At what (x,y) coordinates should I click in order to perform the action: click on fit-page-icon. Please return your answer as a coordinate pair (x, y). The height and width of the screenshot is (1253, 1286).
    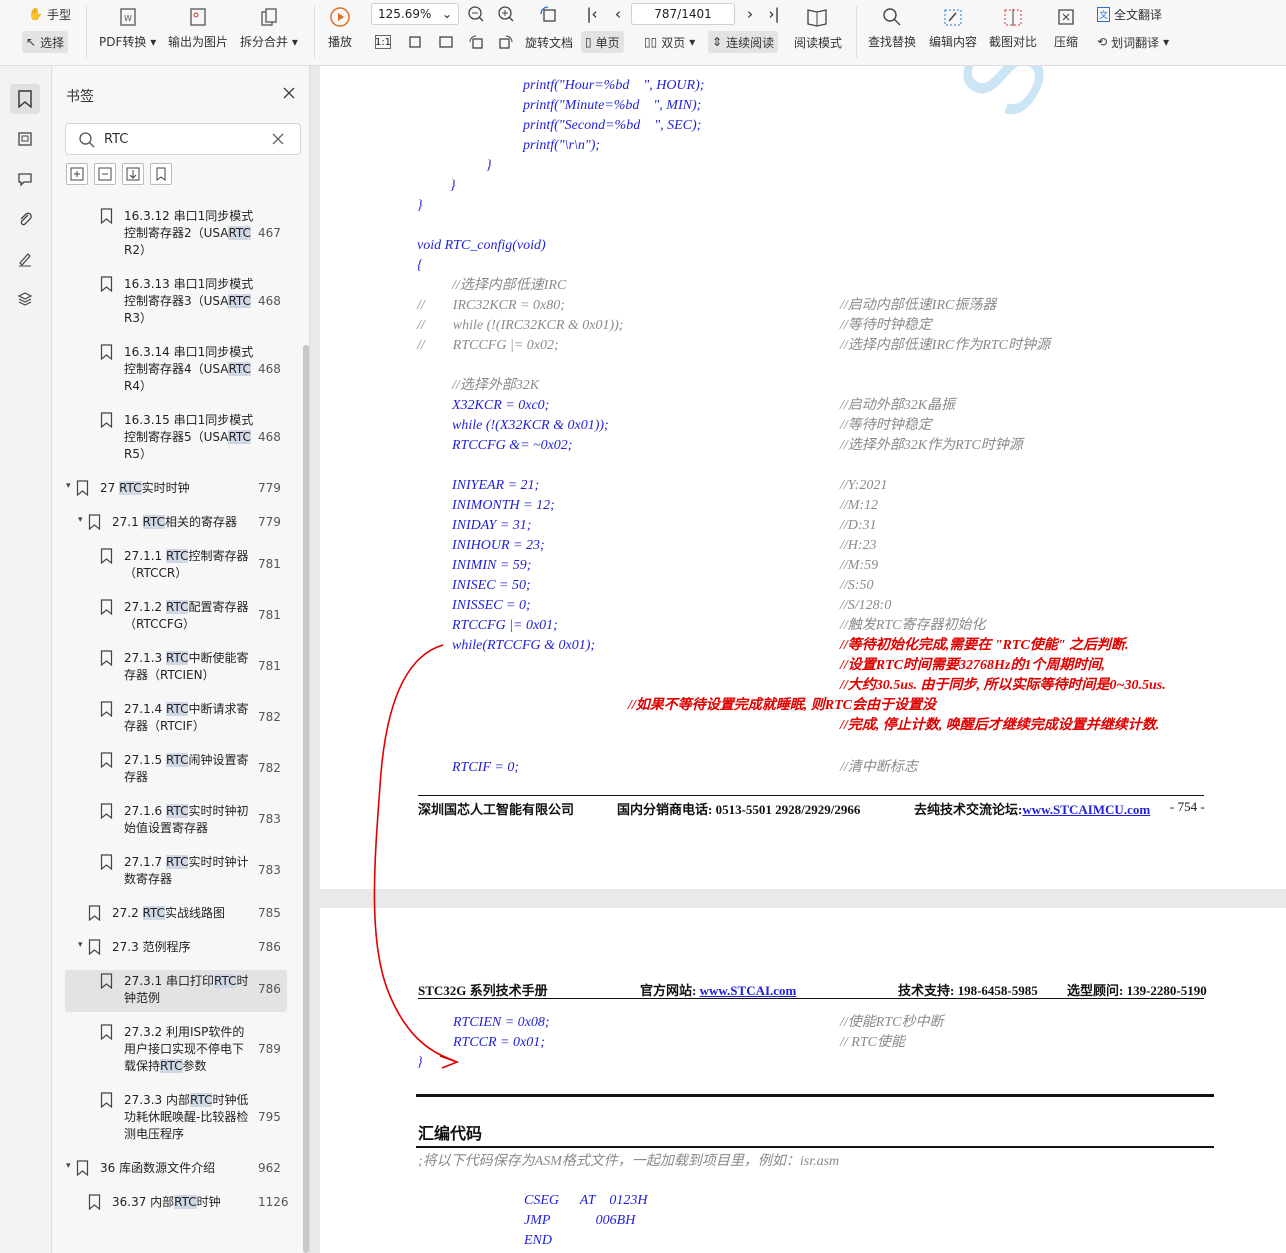
    Looking at the image, I should click on (415, 42).